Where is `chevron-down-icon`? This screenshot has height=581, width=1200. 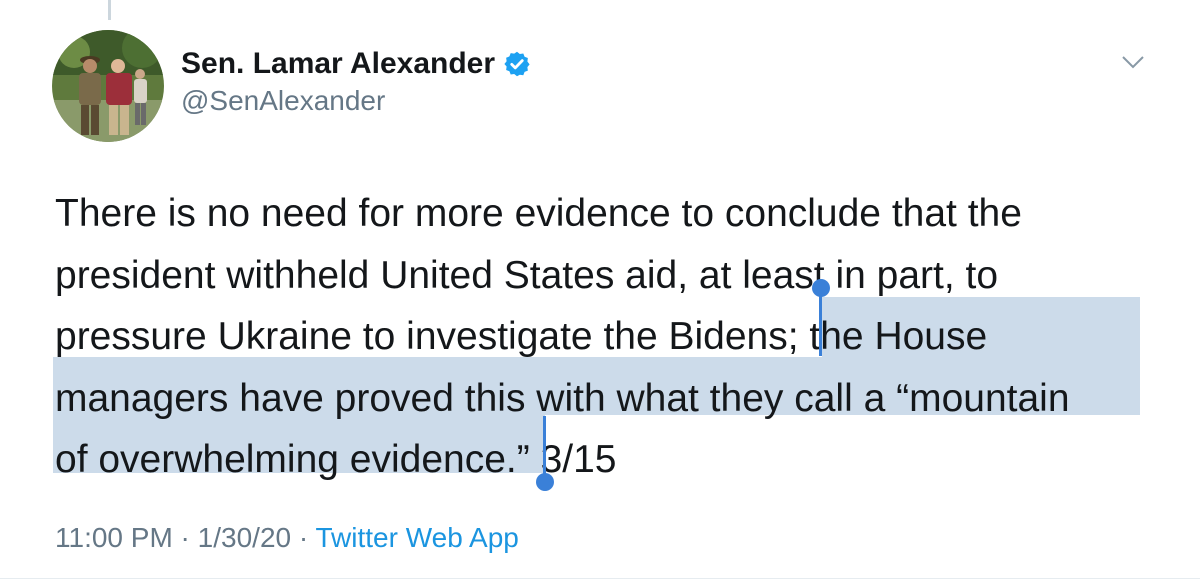
chevron-down-icon is located at coordinates (1133, 62).